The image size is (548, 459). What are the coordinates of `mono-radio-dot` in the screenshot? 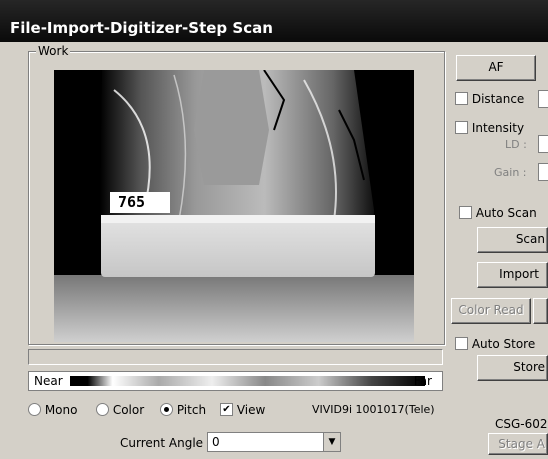 It's located at (34, 409).